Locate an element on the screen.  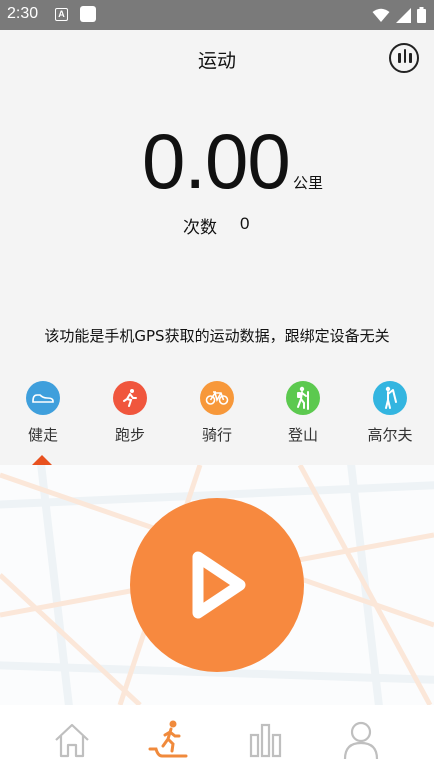
wifi-icon is located at coordinates (381, 15).